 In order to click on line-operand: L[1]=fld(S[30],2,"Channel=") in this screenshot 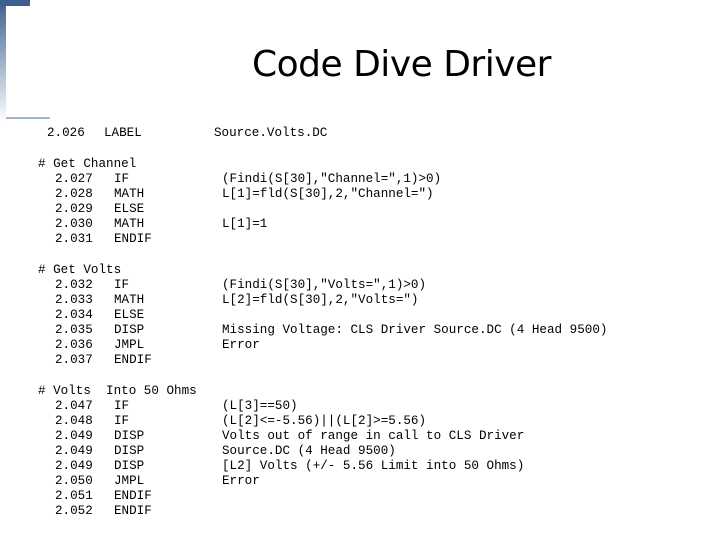, I will do `click(328, 194)`.